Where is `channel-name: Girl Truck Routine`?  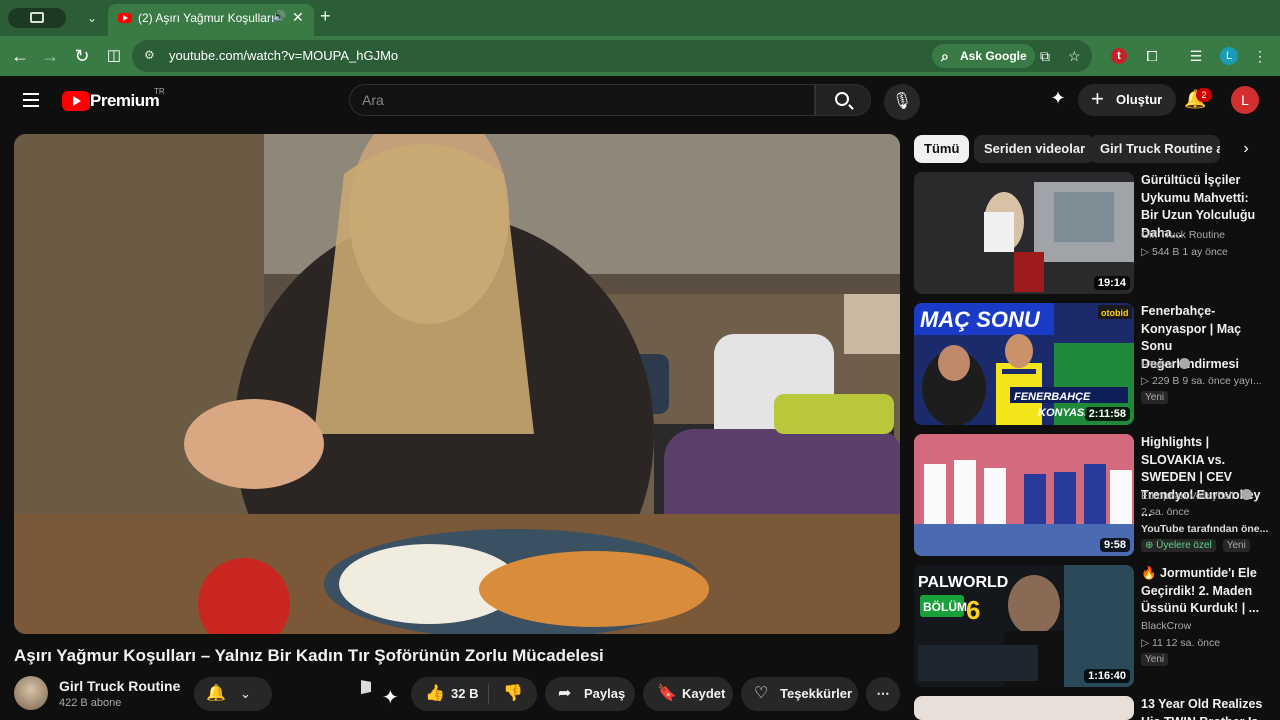 channel-name: Girl Truck Routine is located at coordinates (119, 686).